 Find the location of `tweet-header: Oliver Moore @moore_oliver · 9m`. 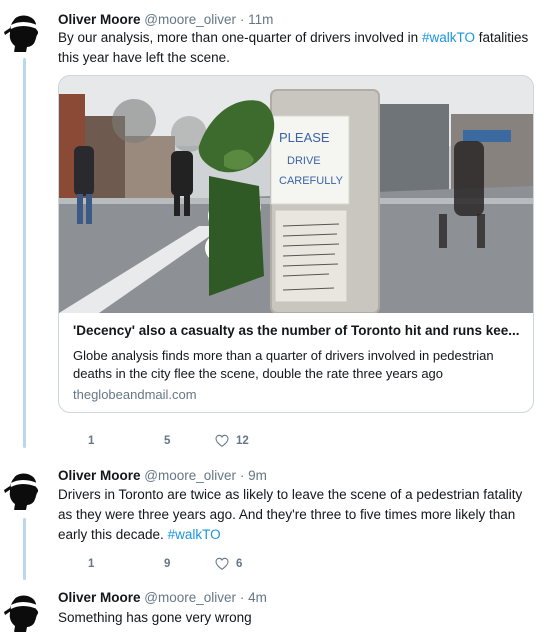

tweet-header: Oliver Moore @moore_oliver · 9m is located at coordinates (162, 476).